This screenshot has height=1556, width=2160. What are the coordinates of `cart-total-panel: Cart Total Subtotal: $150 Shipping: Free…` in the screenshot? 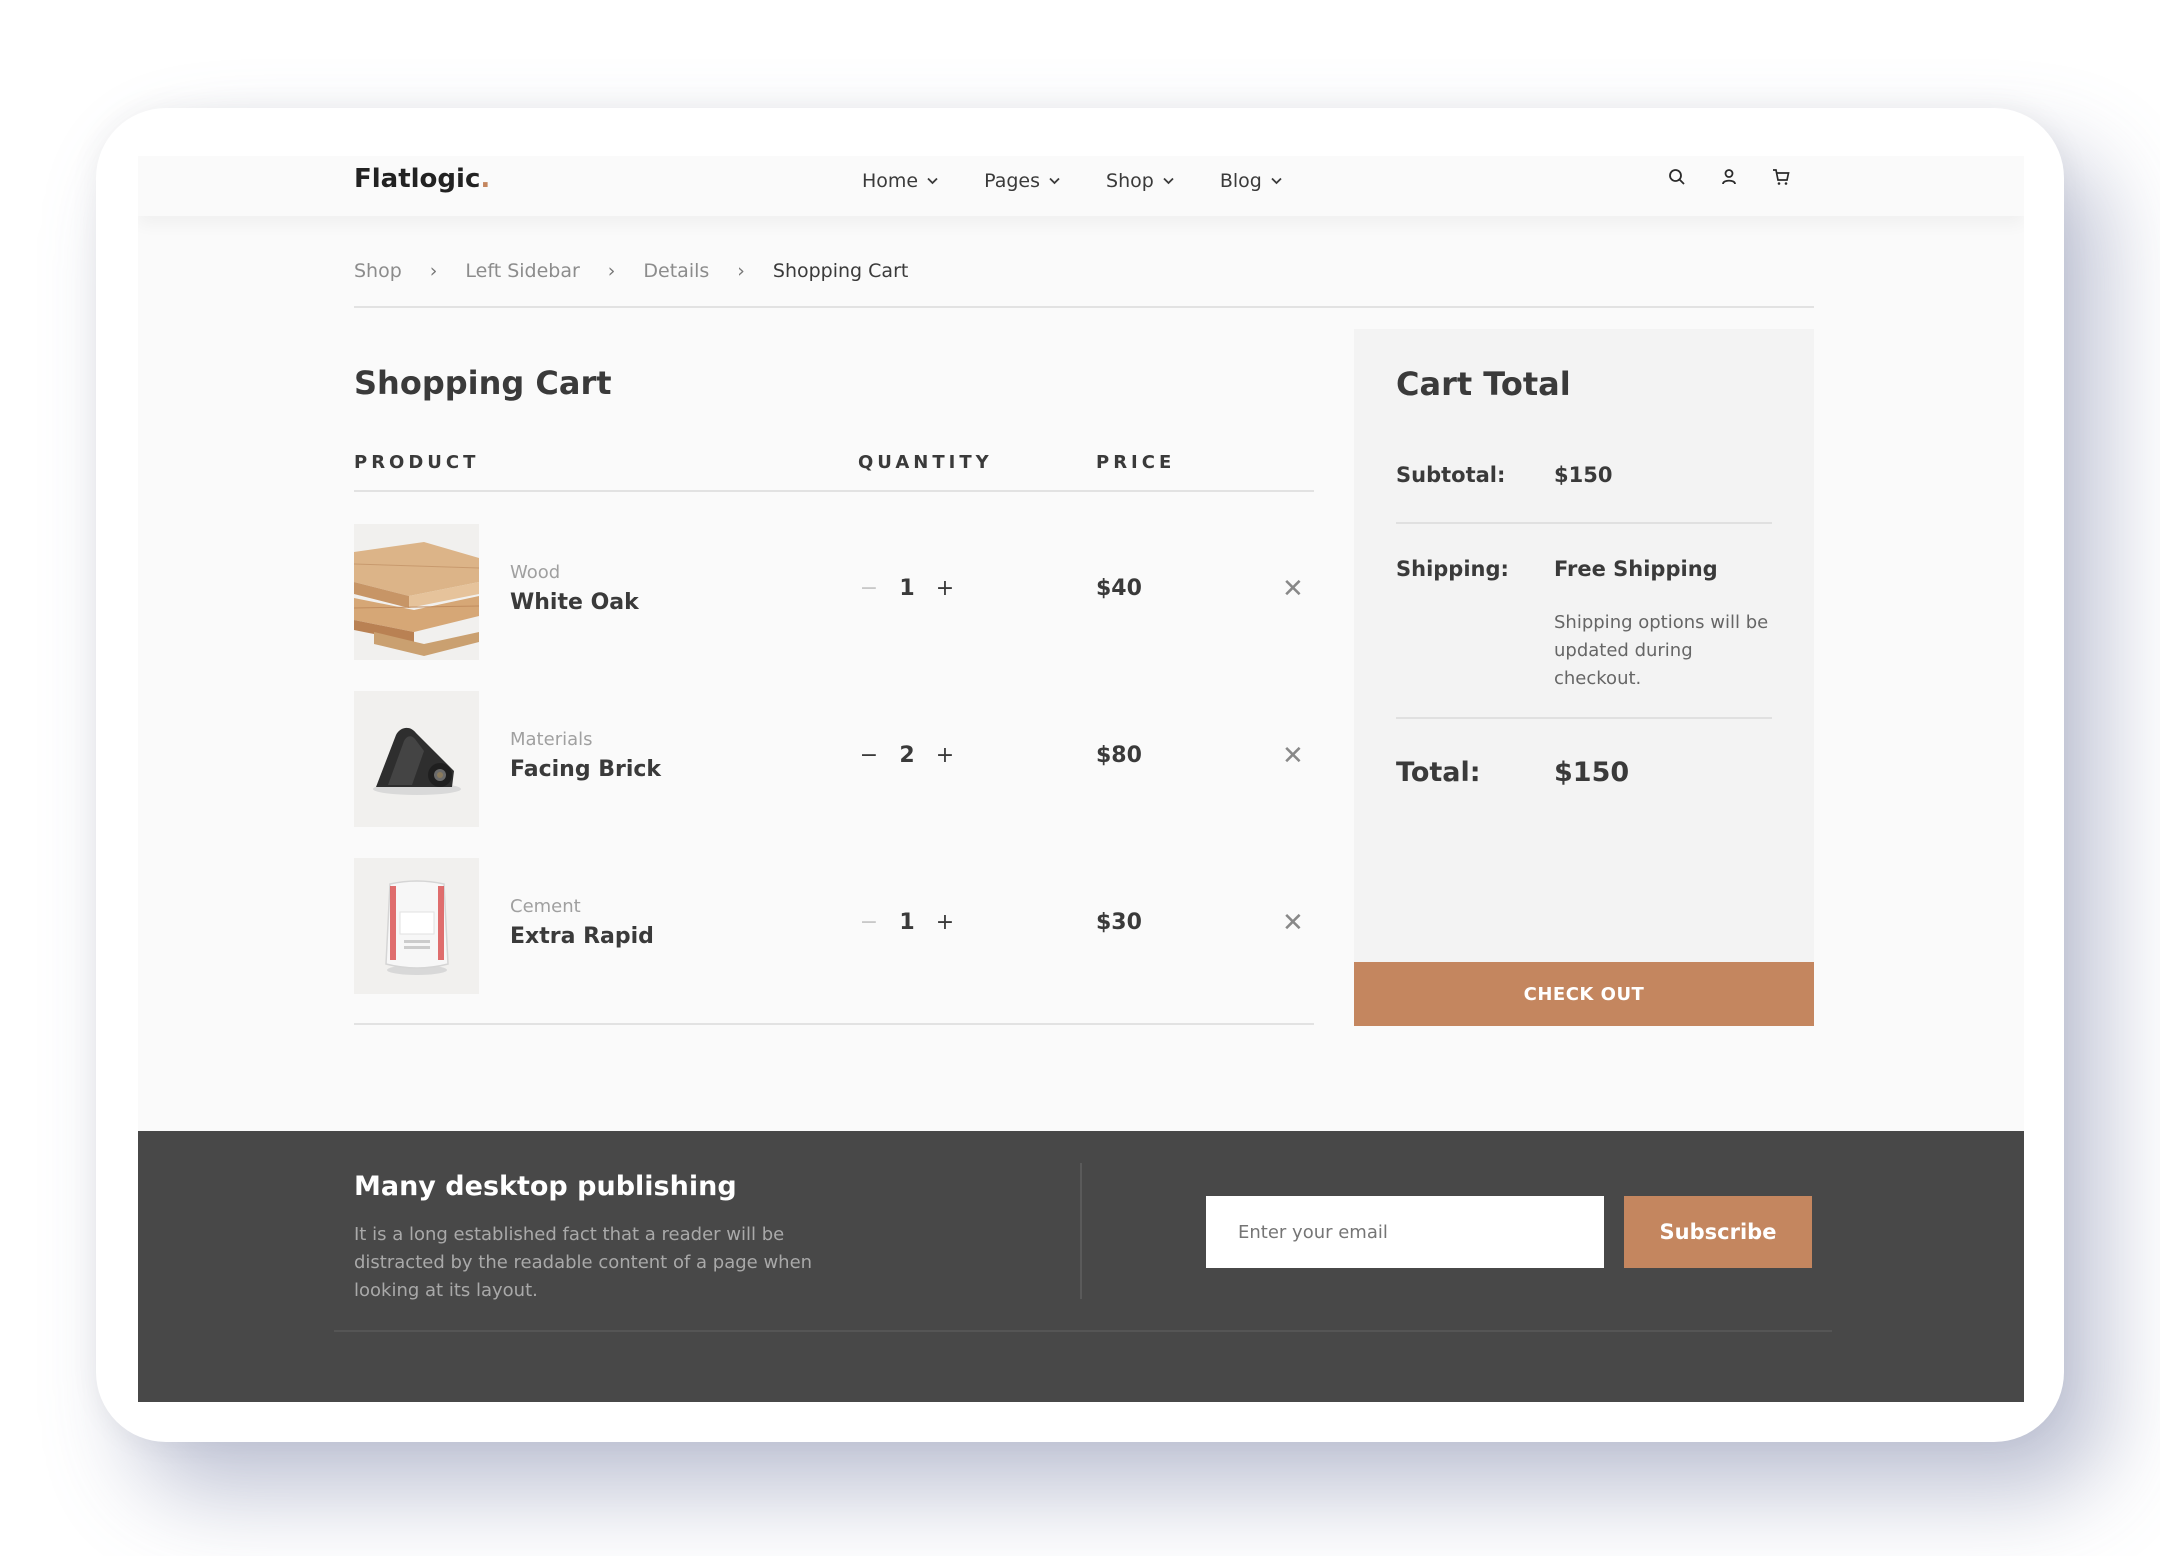 It's located at (1584, 677).